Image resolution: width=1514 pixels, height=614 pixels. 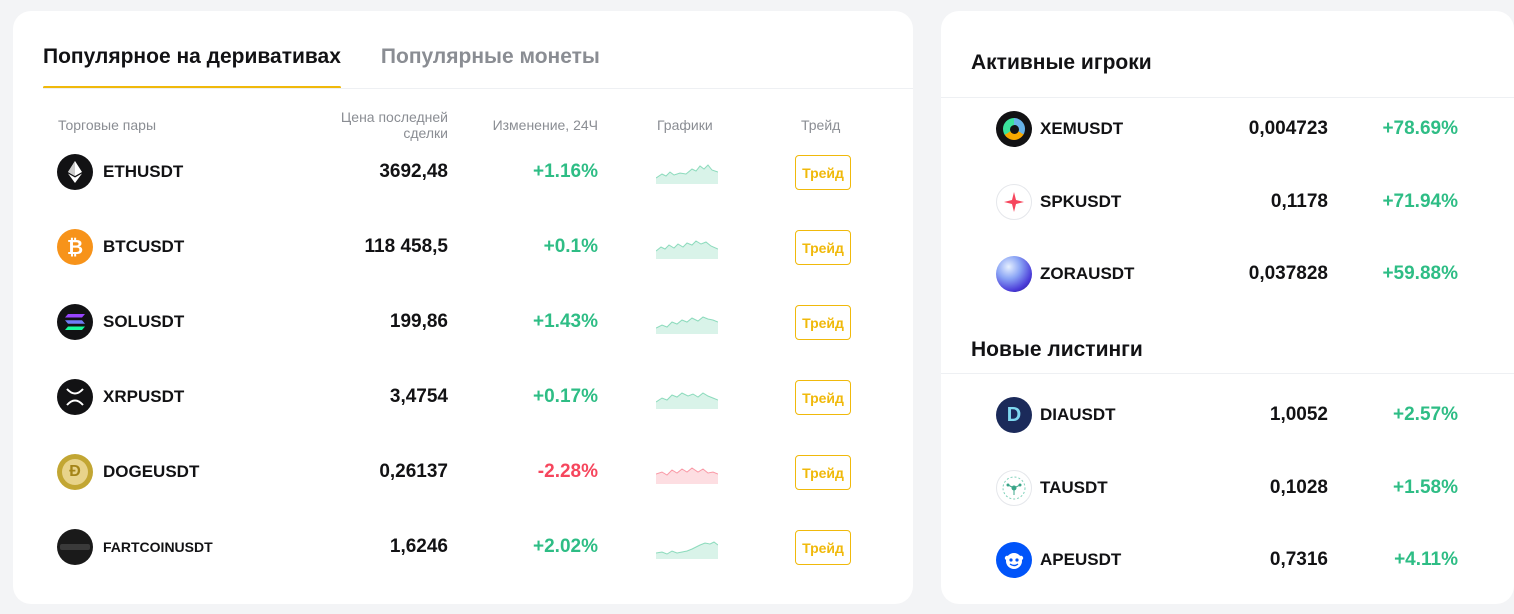 What do you see at coordinates (1014, 488) in the screenshot?
I see `tau-icon` at bounding box center [1014, 488].